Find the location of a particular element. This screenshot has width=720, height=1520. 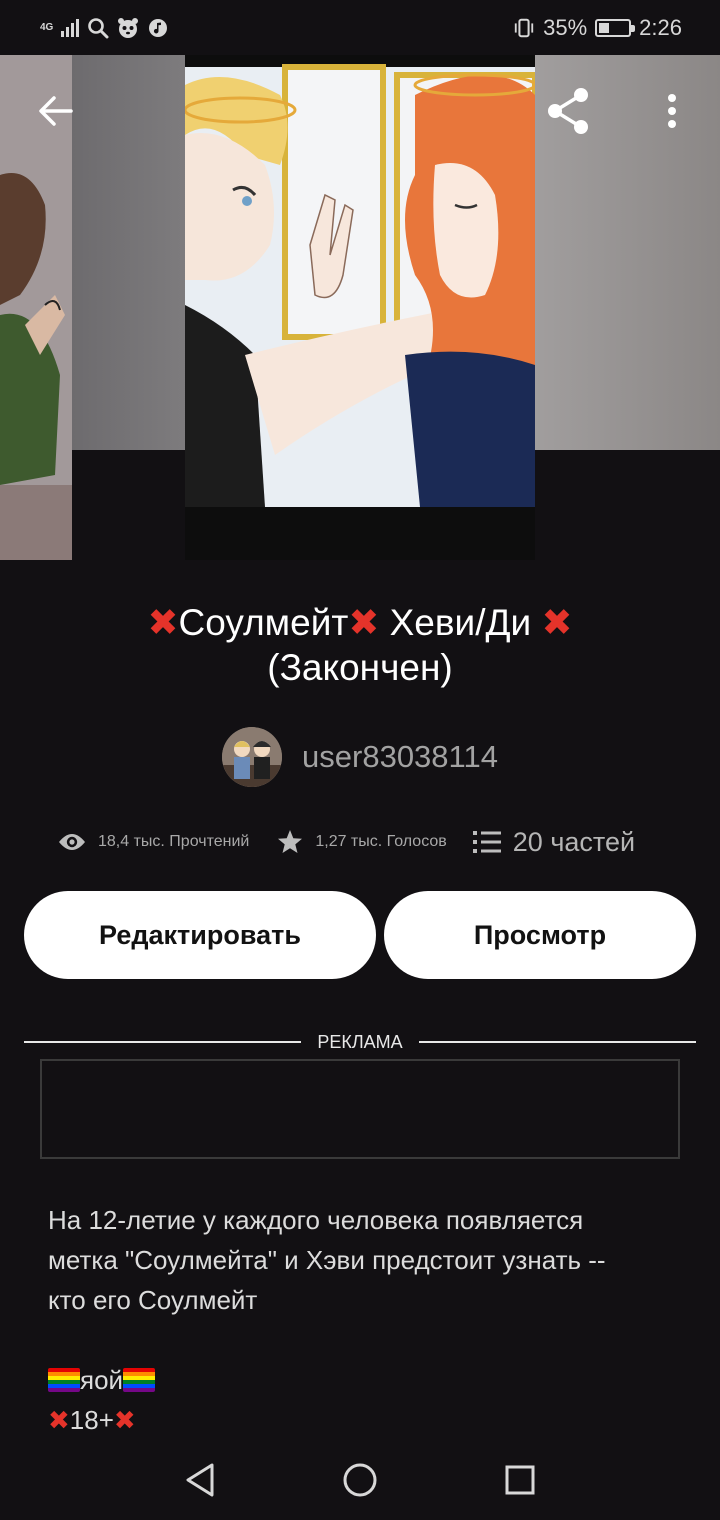

ad-slot is located at coordinates (360, 1109).